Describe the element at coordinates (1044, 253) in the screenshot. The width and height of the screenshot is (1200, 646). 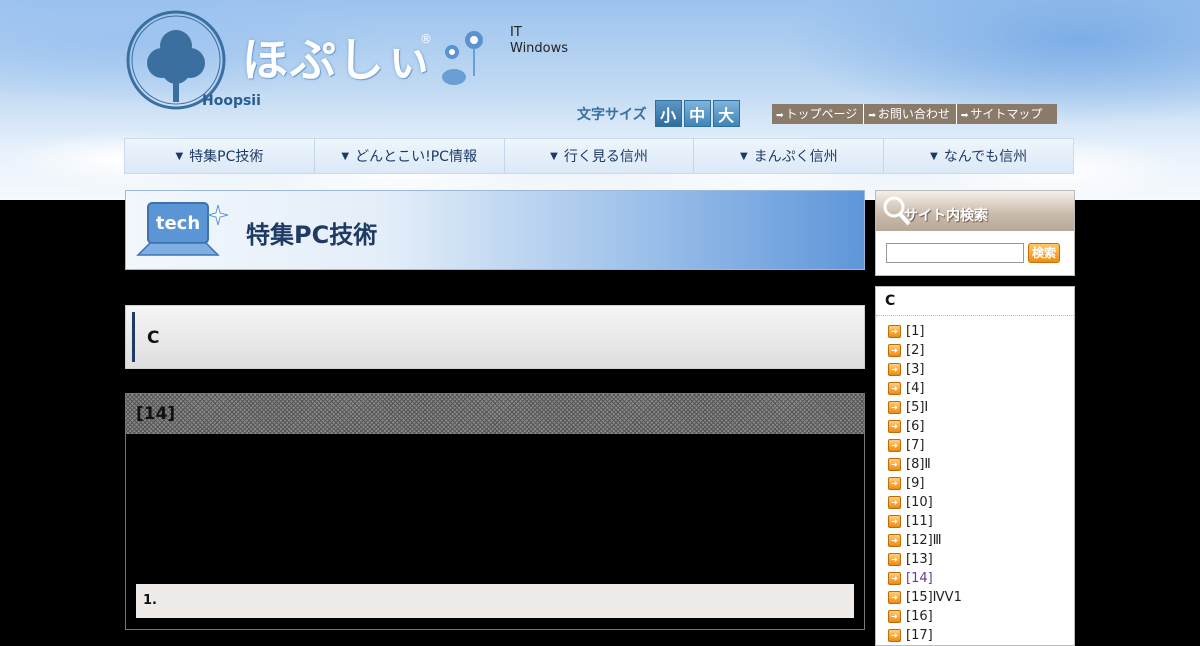
I see `search-button: 検索` at that location.